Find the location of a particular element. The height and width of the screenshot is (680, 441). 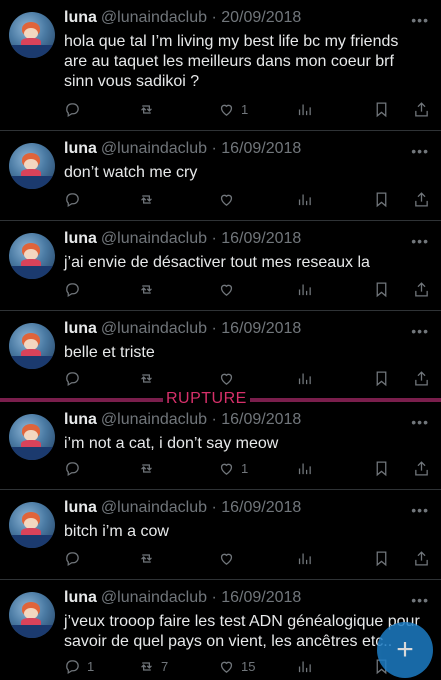

reply-button: 1 is located at coordinates (79, 666).